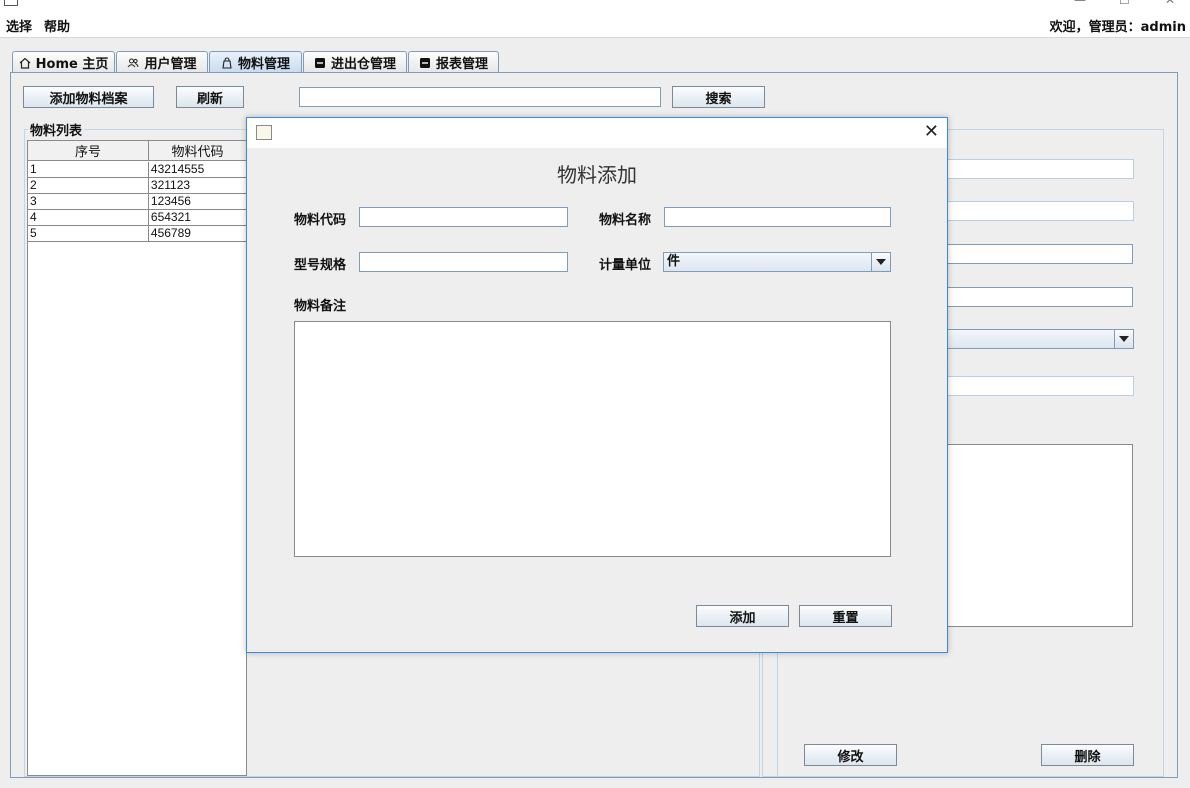 This screenshot has height=788, width=1190. What do you see at coordinates (88, 150) in the screenshot?
I see `column-header-index: 序号` at bounding box center [88, 150].